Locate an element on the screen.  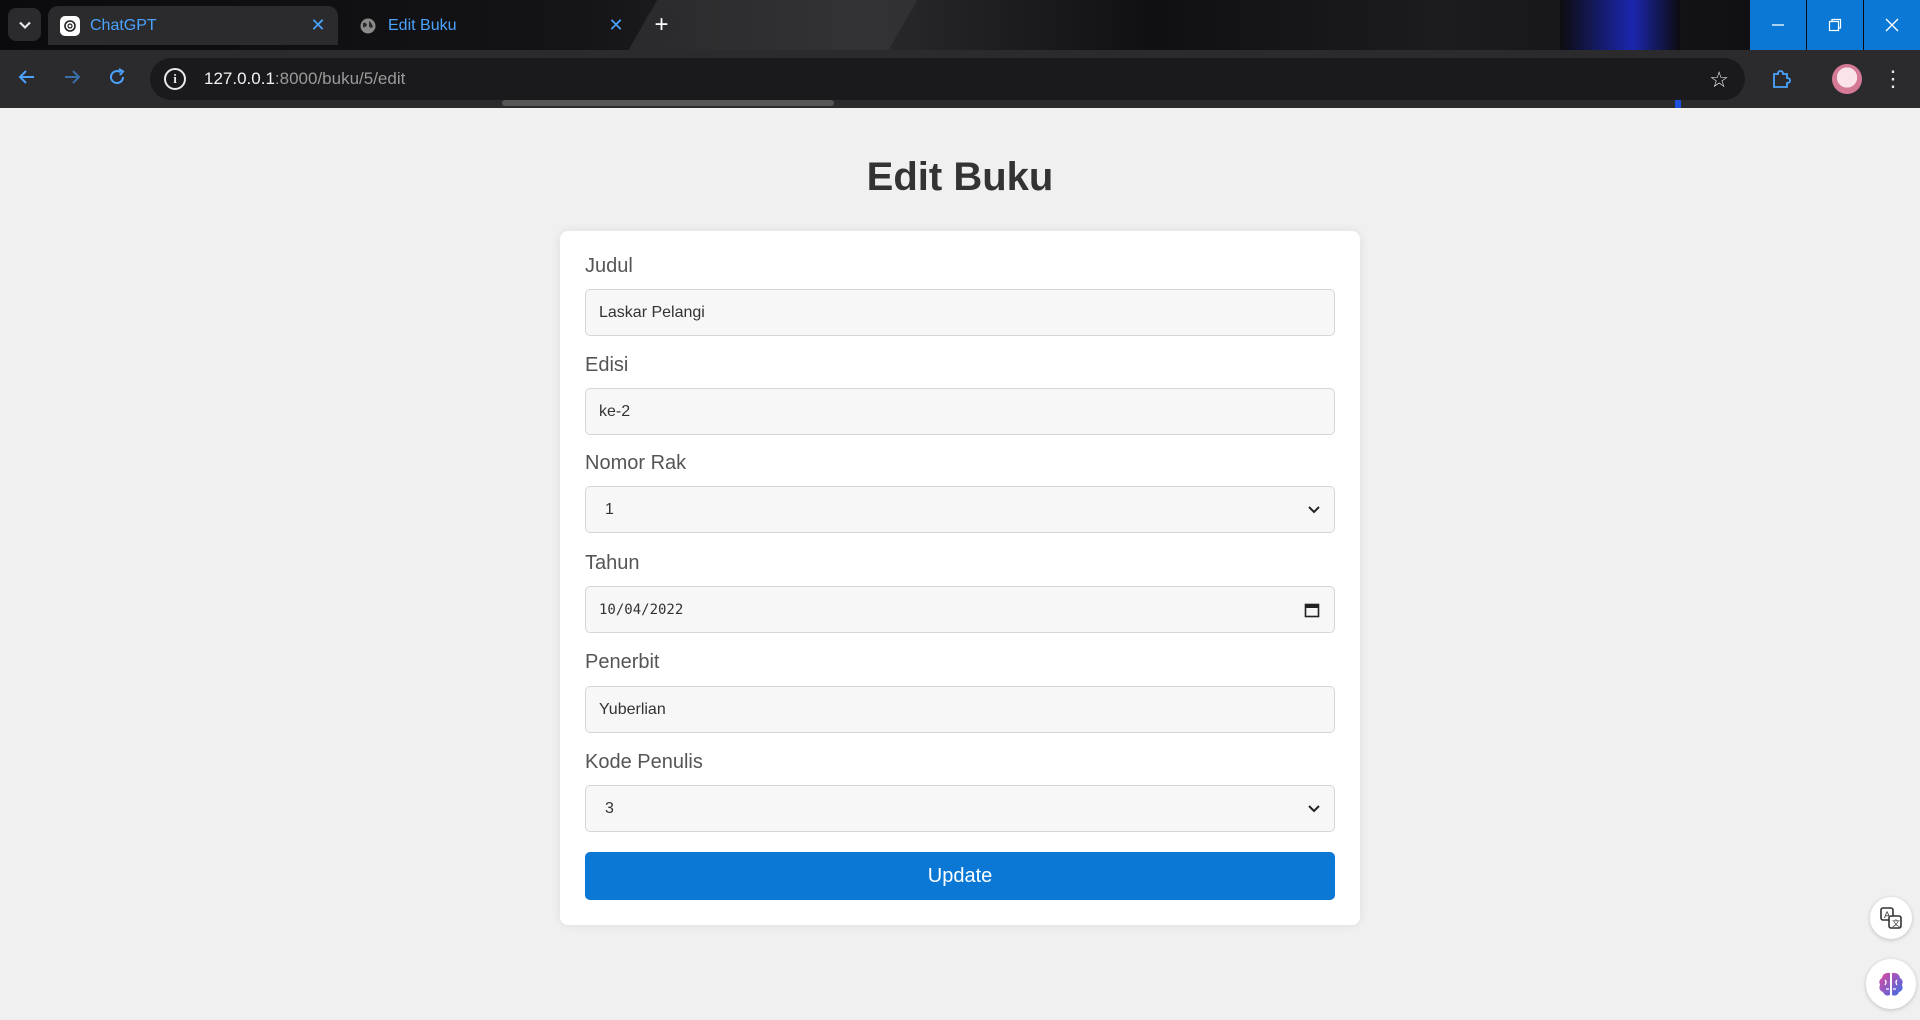
tab-chatgpt: ChatGPT ✕ is located at coordinates (193, 25).